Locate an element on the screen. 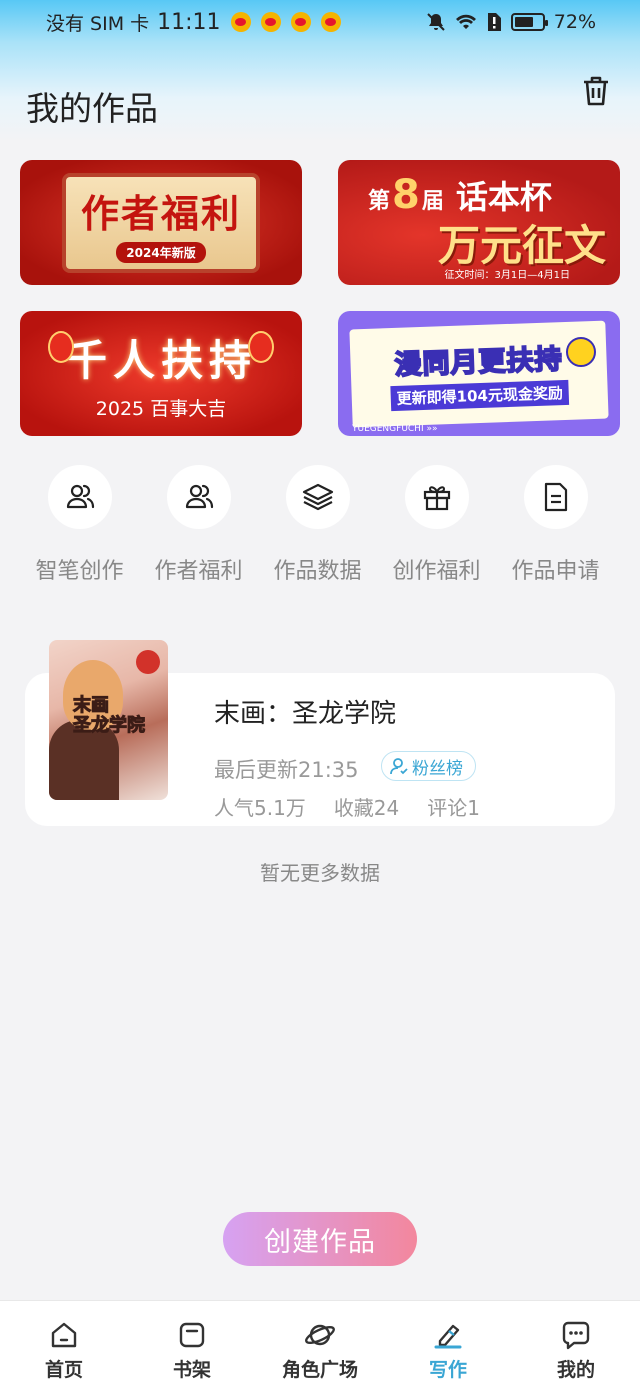 This screenshot has height=1387, width=640. banner-writing-contest: 第 8 届 话本杯 万元征文 征文时间：3月1日—4月1日 is located at coordinates (479, 222).